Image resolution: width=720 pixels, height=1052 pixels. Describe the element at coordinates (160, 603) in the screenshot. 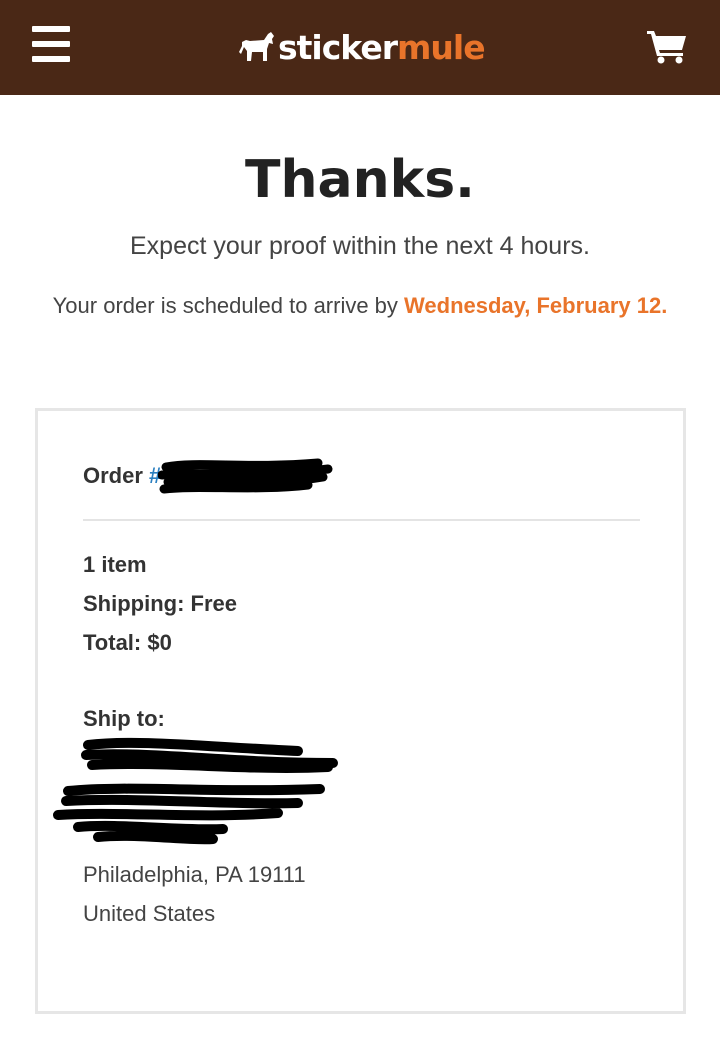

I see `shipping-cost: Shipping: Free` at that location.